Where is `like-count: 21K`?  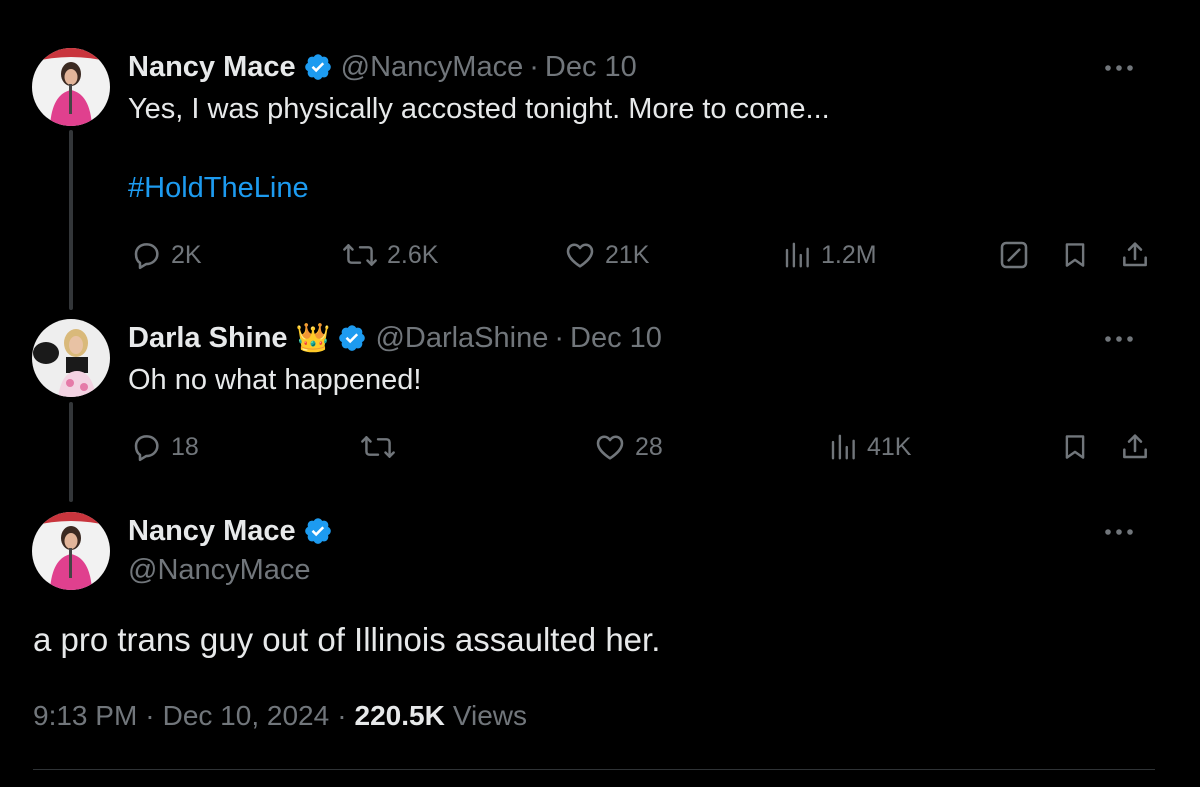
like-count: 21K is located at coordinates (627, 254).